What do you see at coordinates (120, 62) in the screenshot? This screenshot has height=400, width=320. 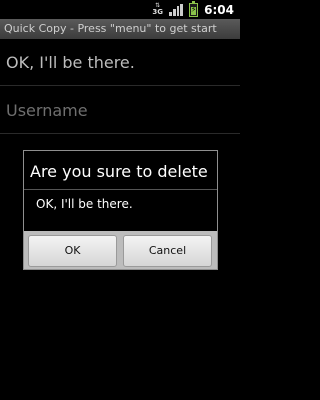 I see `list-item: OK, I'll be there.` at bounding box center [120, 62].